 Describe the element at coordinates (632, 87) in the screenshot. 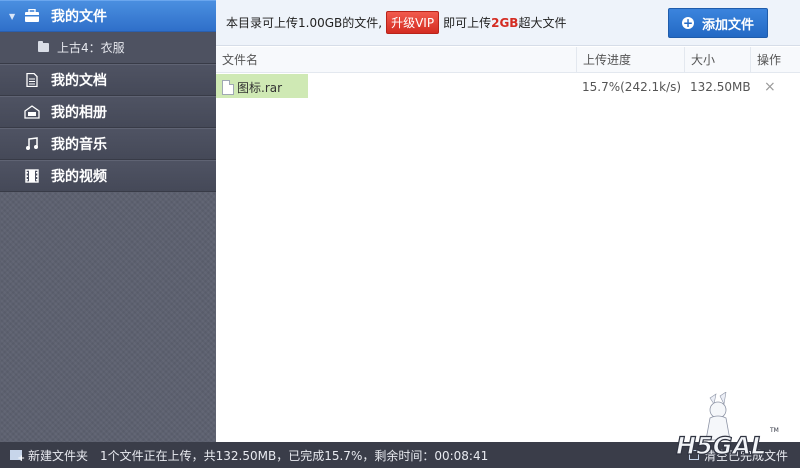

I see `upload-progress-text: 15.7%(242.1k/s)` at that location.